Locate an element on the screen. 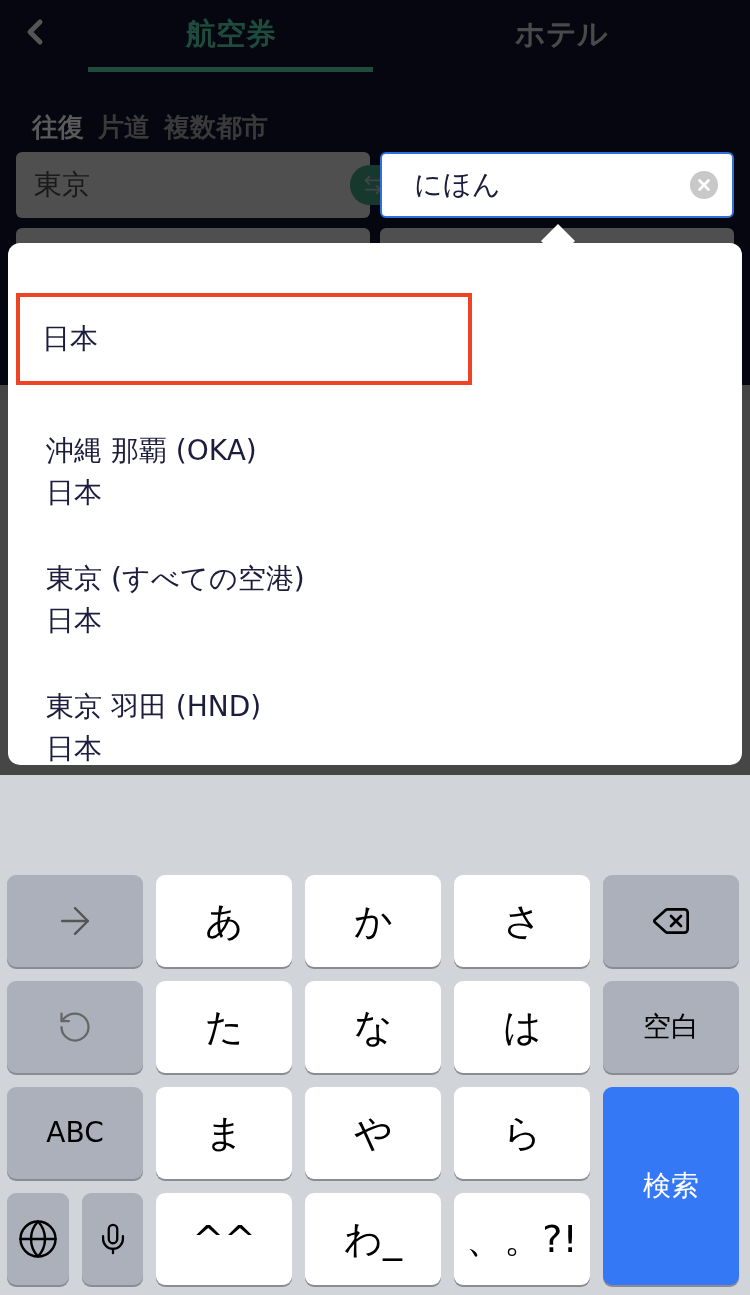 The width and height of the screenshot is (750, 1295). key: は is located at coordinates (522, 1027).